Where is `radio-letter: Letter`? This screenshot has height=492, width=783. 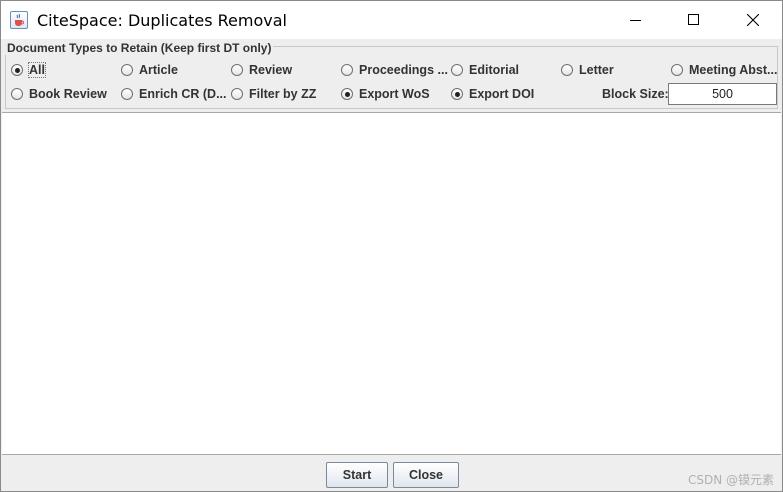
radio-letter: Letter is located at coordinates (587, 70).